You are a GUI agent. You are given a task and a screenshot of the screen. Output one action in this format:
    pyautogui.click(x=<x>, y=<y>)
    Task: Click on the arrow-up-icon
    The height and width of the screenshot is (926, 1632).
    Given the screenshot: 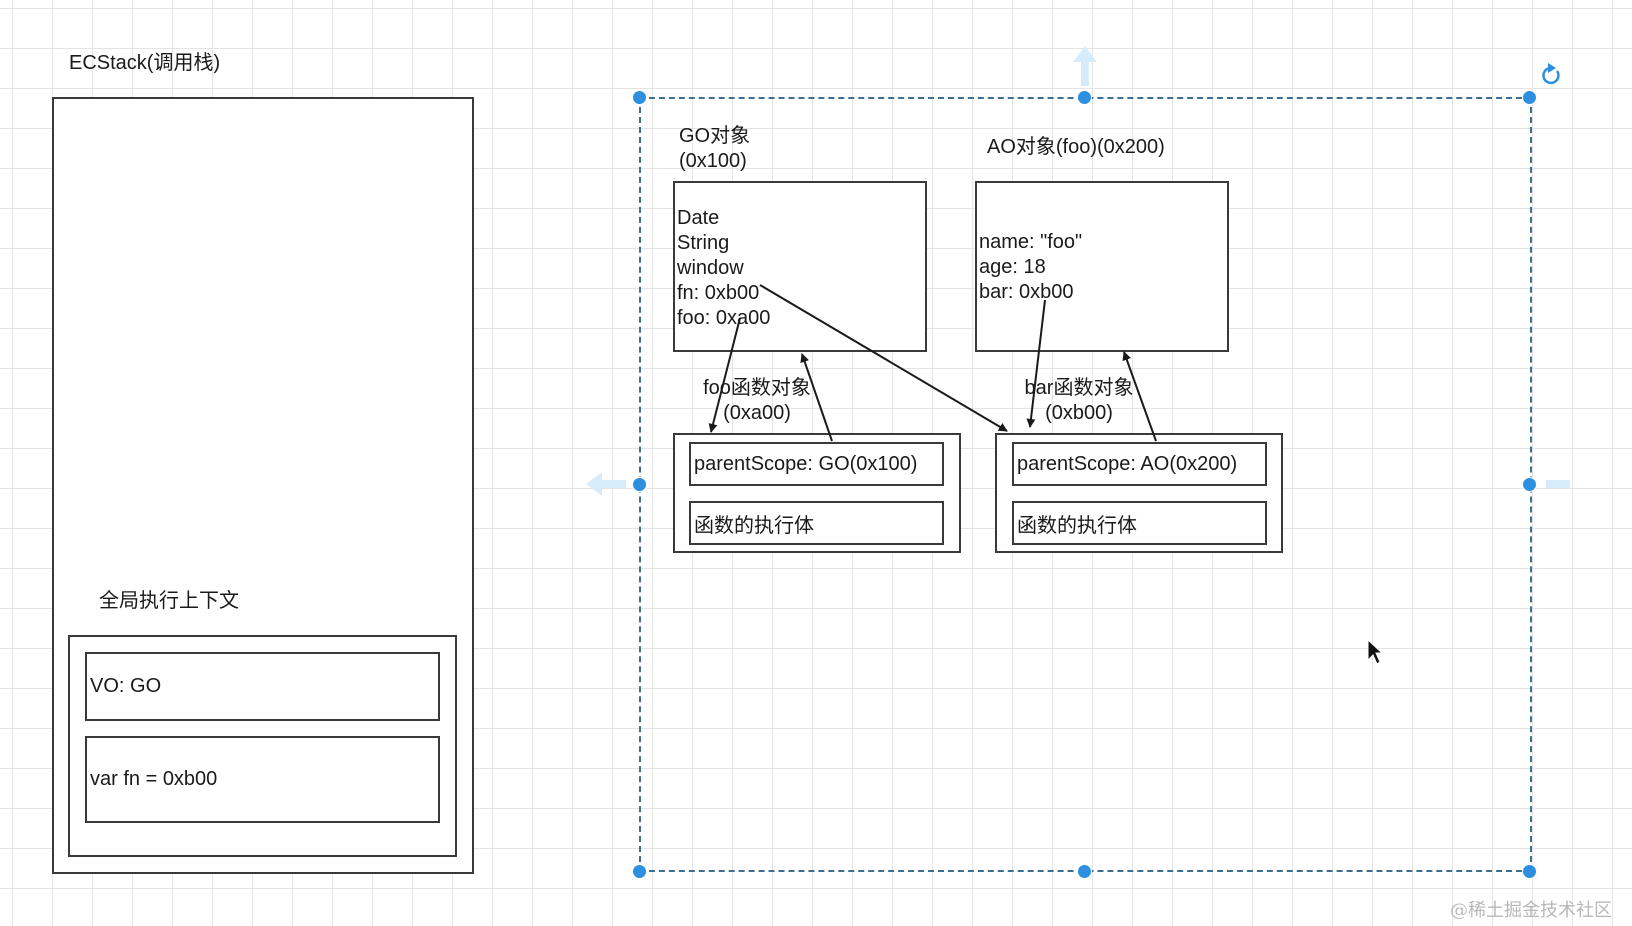 What is the action you would take?
    pyautogui.click(x=1085, y=66)
    